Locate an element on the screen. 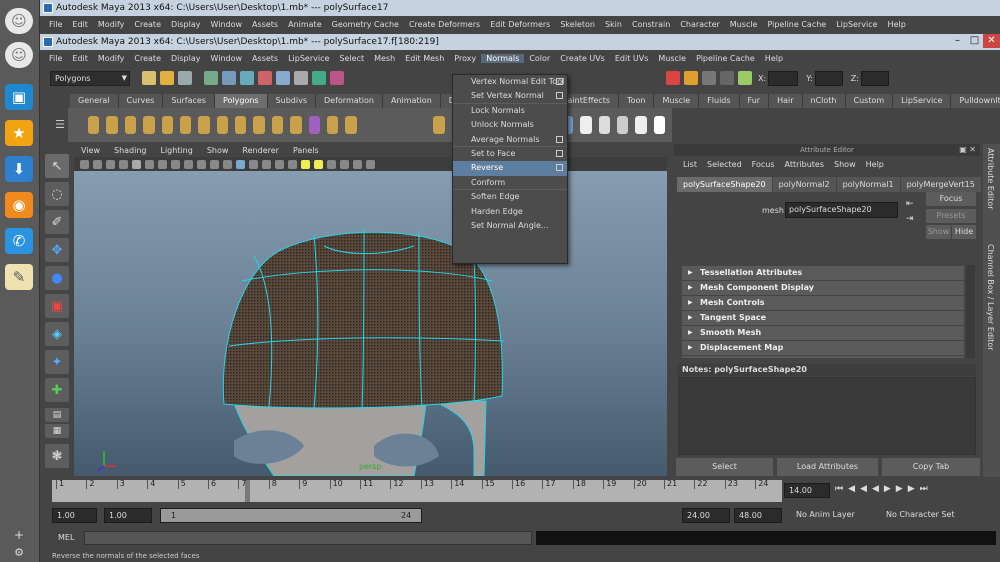 The height and width of the screenshot is (562, 1000). menu-skin: Skin is located at coordinates (613, 24).